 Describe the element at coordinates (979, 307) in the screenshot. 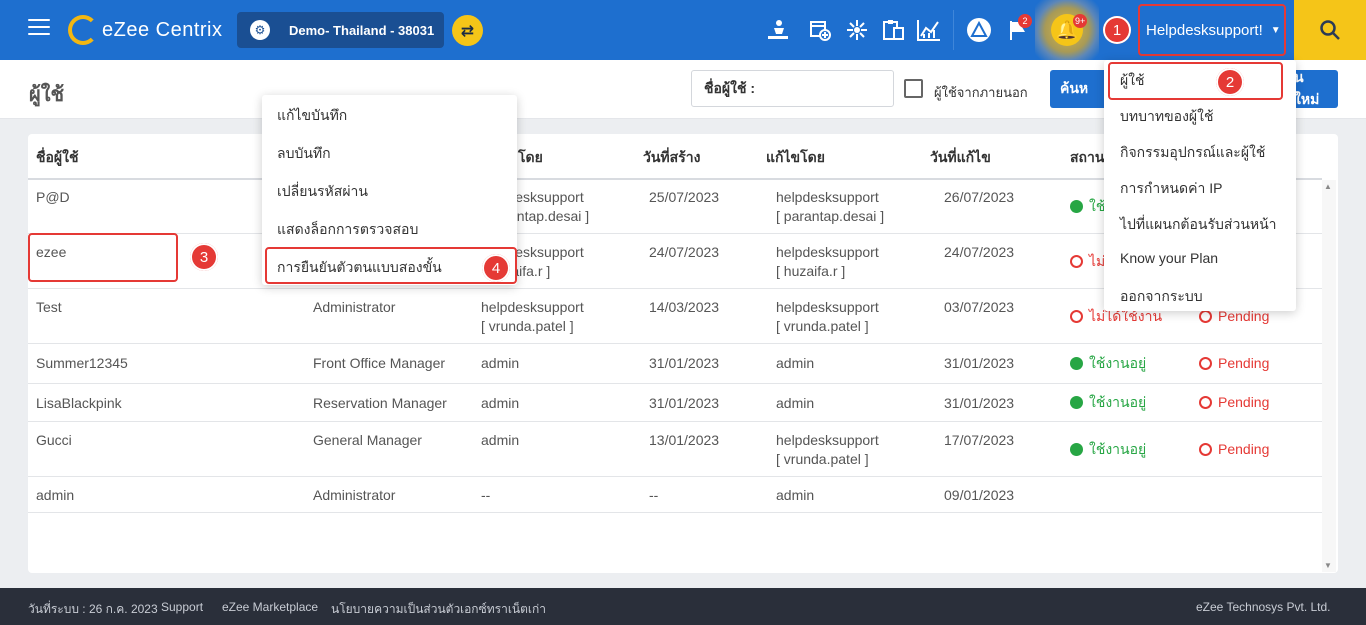

I see `cell-modified: 03/07/2023` at that location.